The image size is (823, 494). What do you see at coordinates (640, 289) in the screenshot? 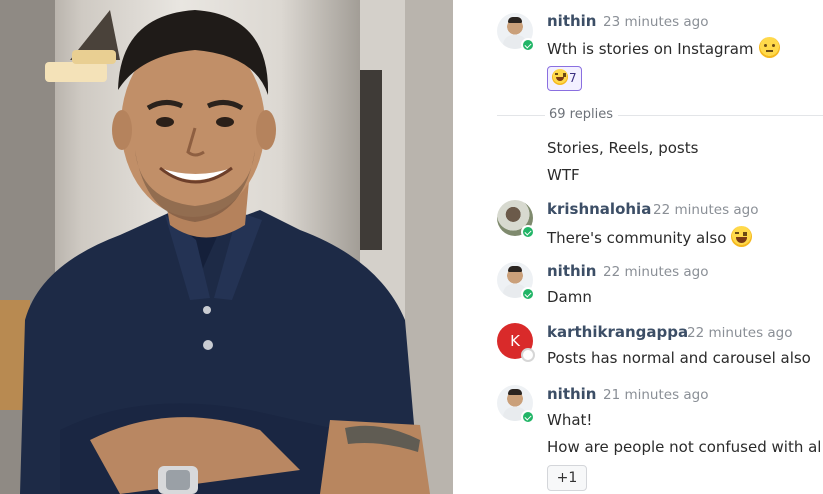
I see `reply-message: nithin 22 minutes ago Damn` at bounding box center [640, 289].